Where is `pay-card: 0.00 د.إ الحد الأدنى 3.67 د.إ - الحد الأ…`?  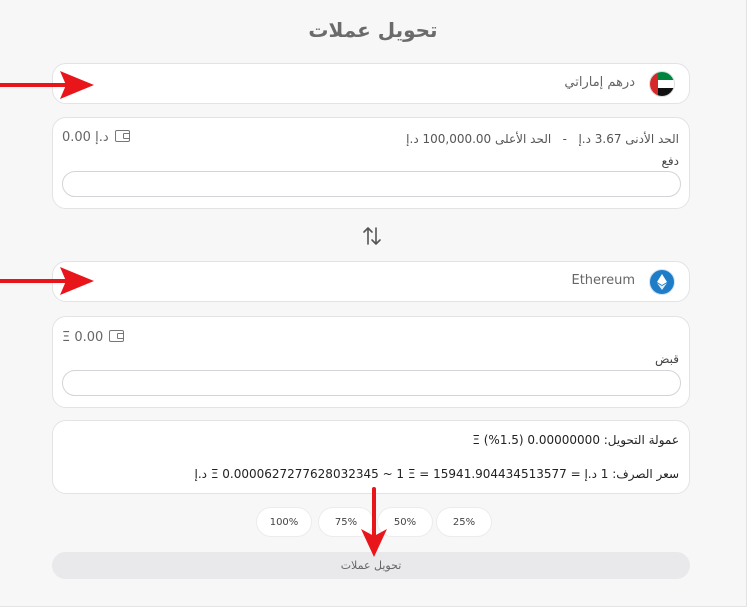 pay-card: 0.00 د.إ الحد الأدنى 3.67 د.إ - الحد الأ… is located at coordinates (371, 163).